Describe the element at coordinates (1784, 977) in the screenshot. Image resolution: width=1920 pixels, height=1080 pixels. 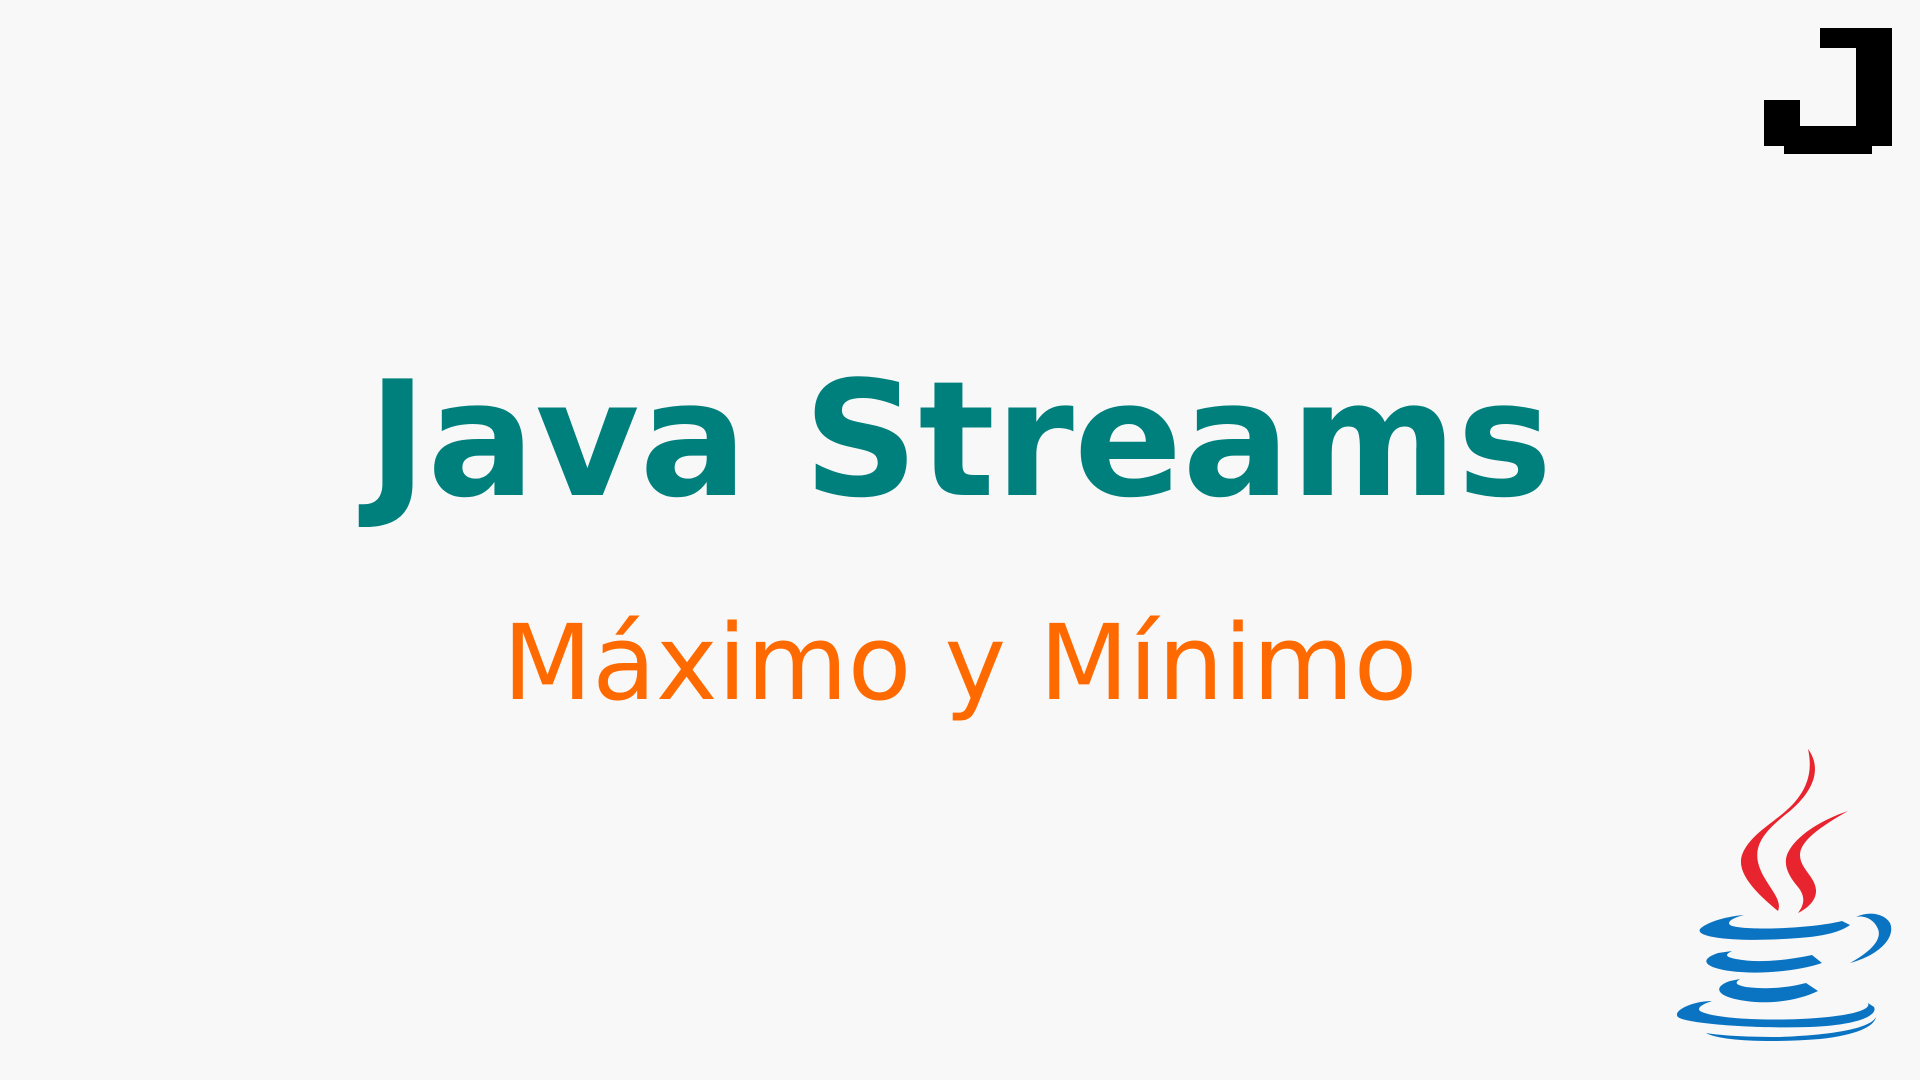
I see `java-cup-icon` at that location.